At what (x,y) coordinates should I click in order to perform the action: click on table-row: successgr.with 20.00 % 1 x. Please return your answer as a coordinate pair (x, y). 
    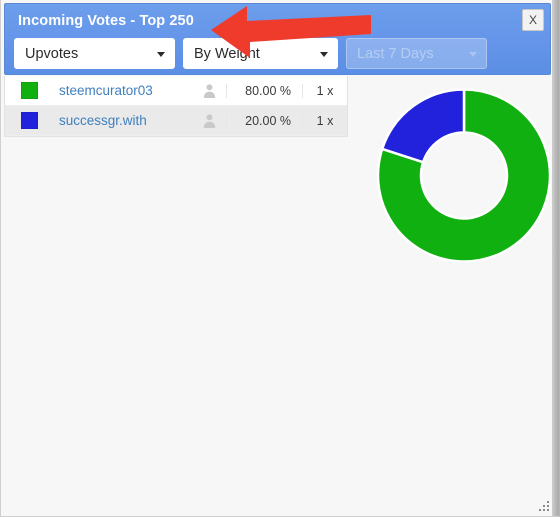
    Looking at the image, I should click on (176, 121).